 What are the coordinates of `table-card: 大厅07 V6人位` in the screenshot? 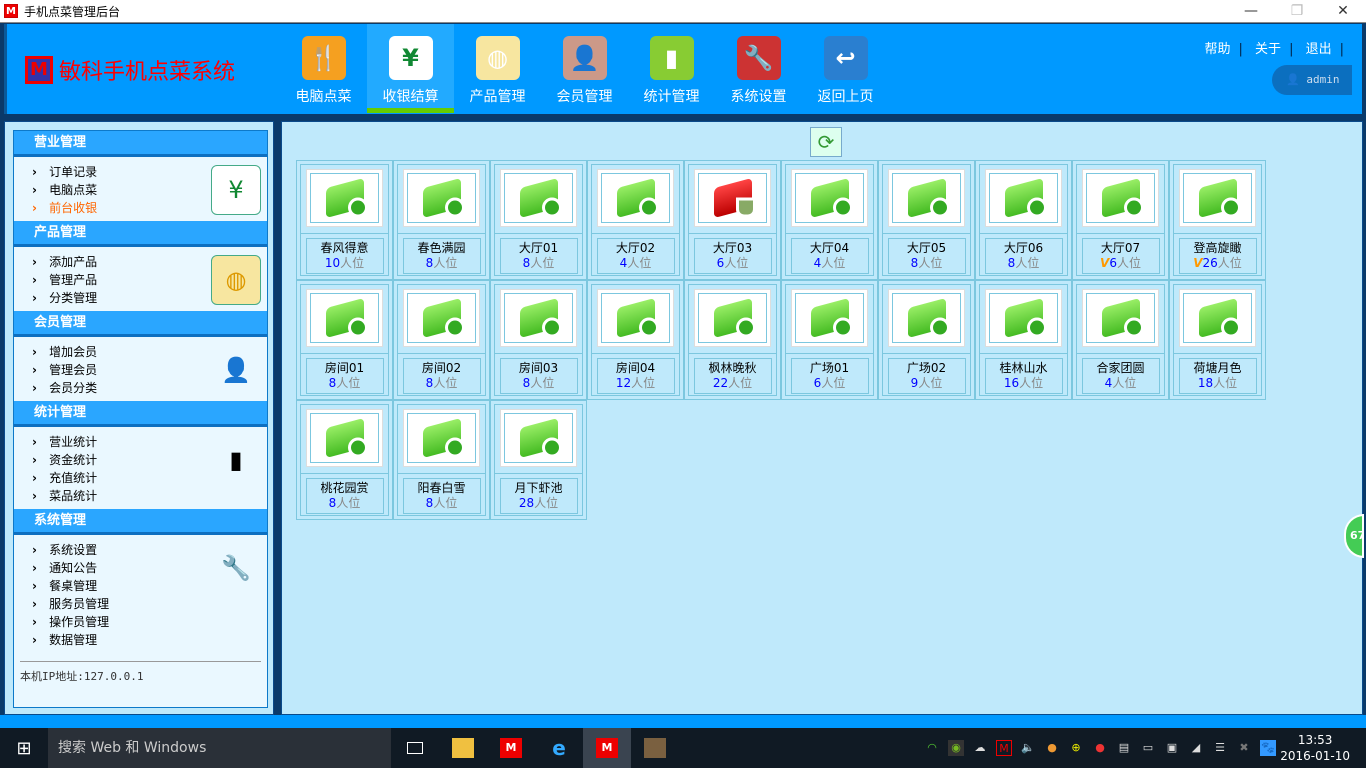 It's located at (1120, 220).